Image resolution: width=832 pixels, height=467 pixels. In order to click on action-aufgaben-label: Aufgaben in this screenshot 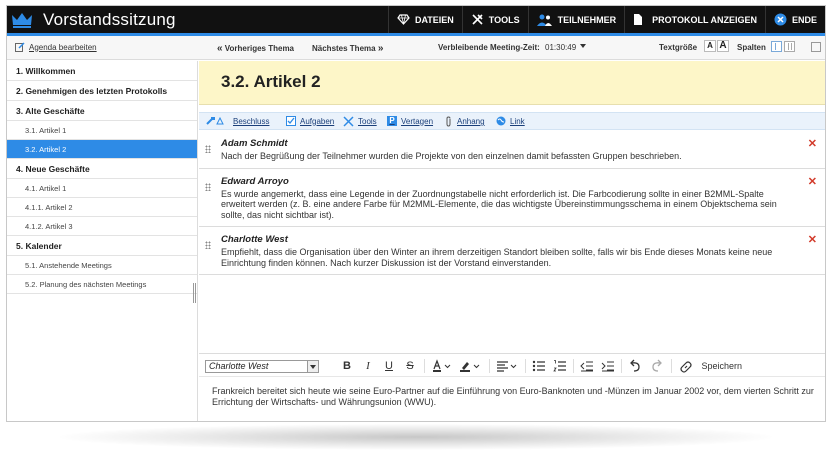, I will do `click(317, 121)`.